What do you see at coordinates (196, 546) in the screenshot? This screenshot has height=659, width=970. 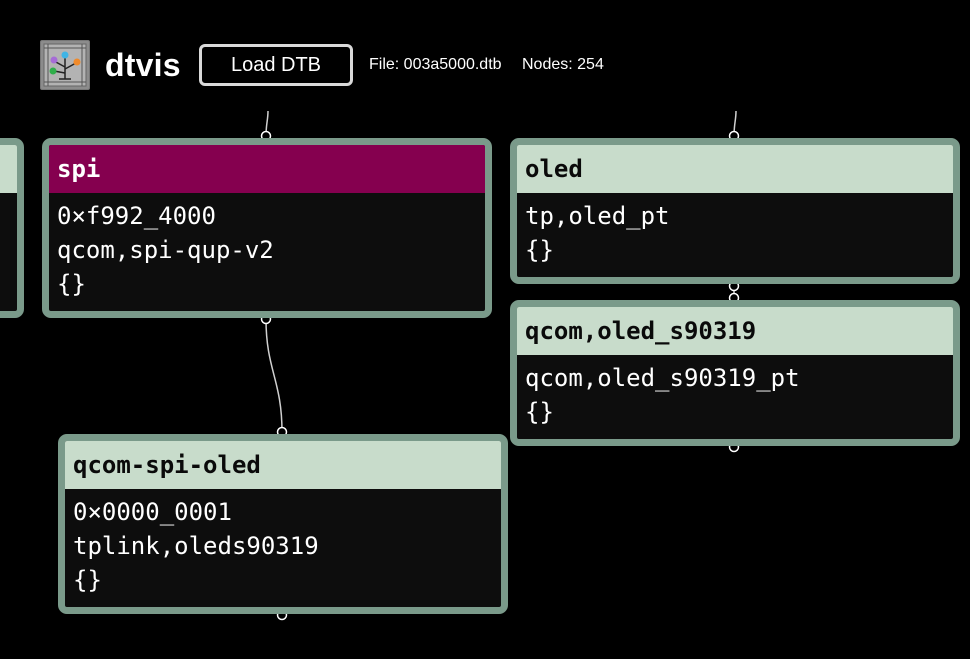 I see `node-prop-compatible: tplink,oleds90319` at bounding box center [196, 546].